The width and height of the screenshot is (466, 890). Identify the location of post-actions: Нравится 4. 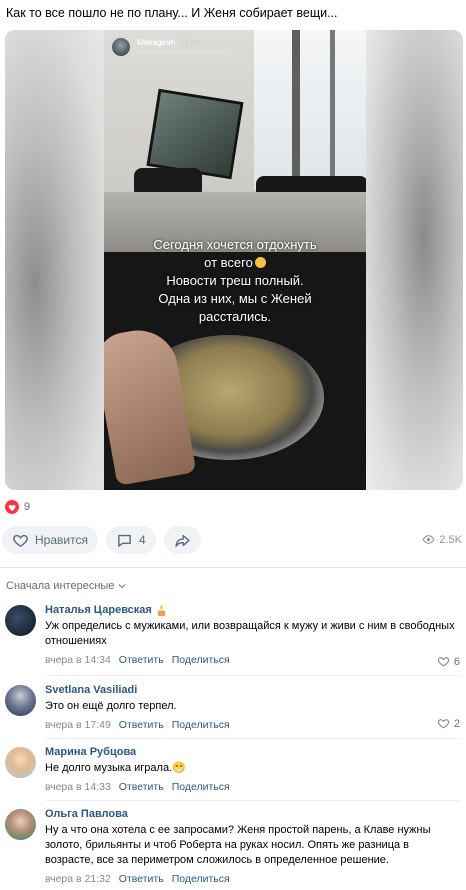
(105, 540).